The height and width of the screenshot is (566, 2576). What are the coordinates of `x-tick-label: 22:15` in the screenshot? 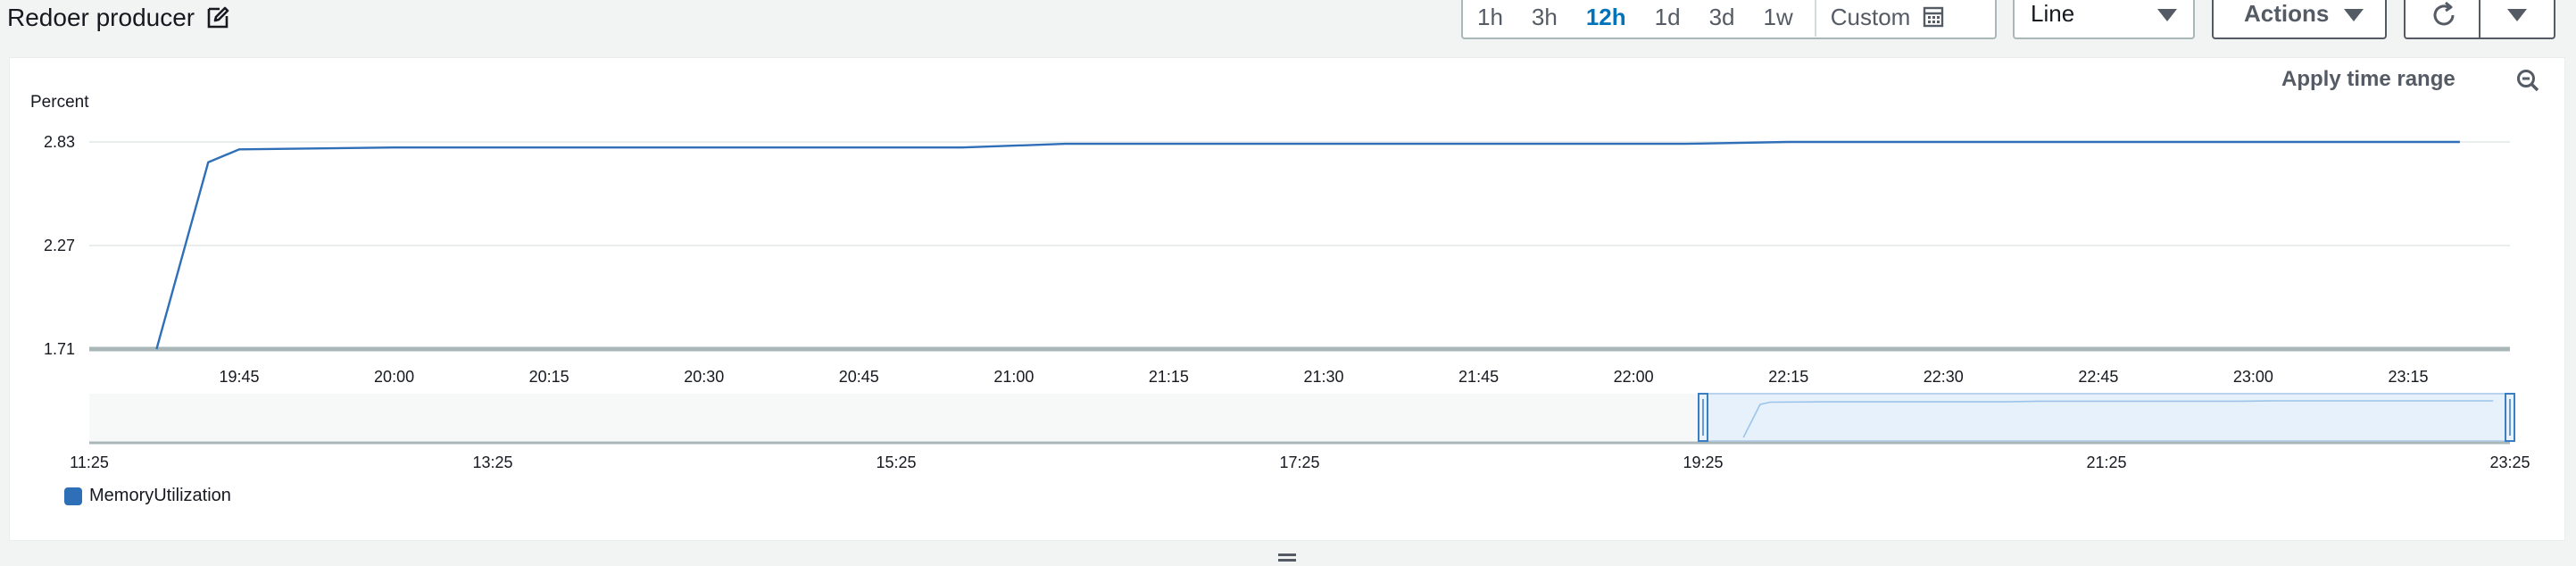 It's located at (1788, 377).